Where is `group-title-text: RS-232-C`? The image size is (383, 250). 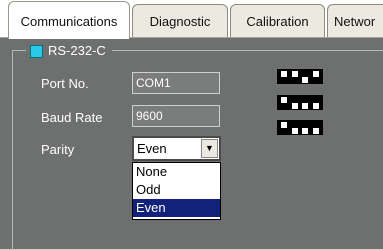 group-title-text: RS-232-C is located at coordinates (77, 50).